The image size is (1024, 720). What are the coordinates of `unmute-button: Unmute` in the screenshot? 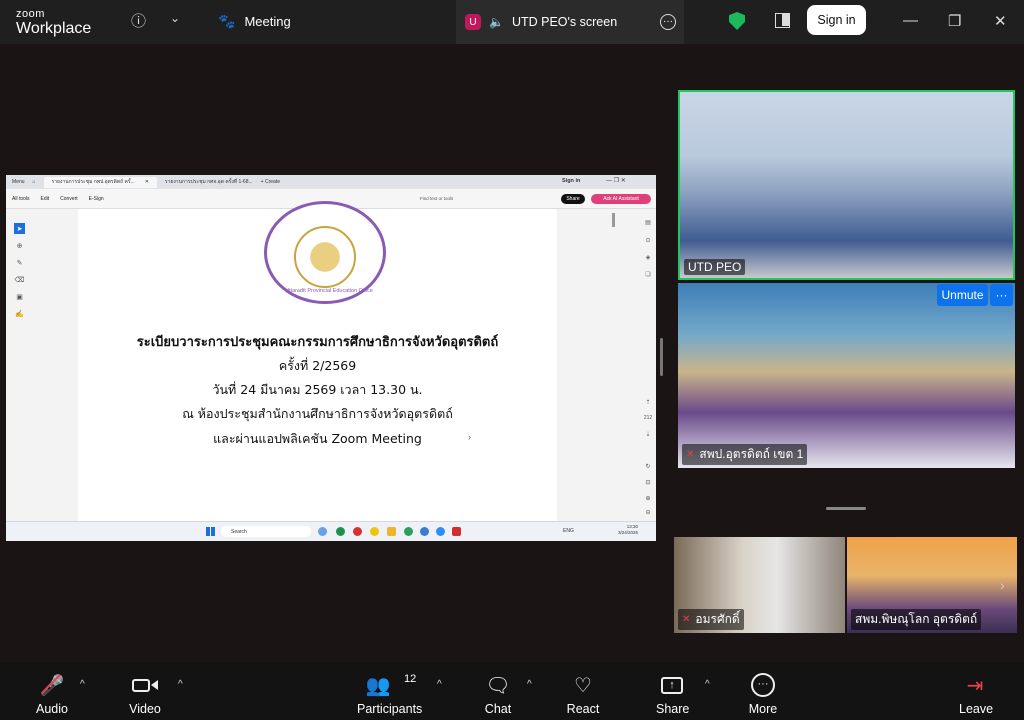 It's located at (962, 295).